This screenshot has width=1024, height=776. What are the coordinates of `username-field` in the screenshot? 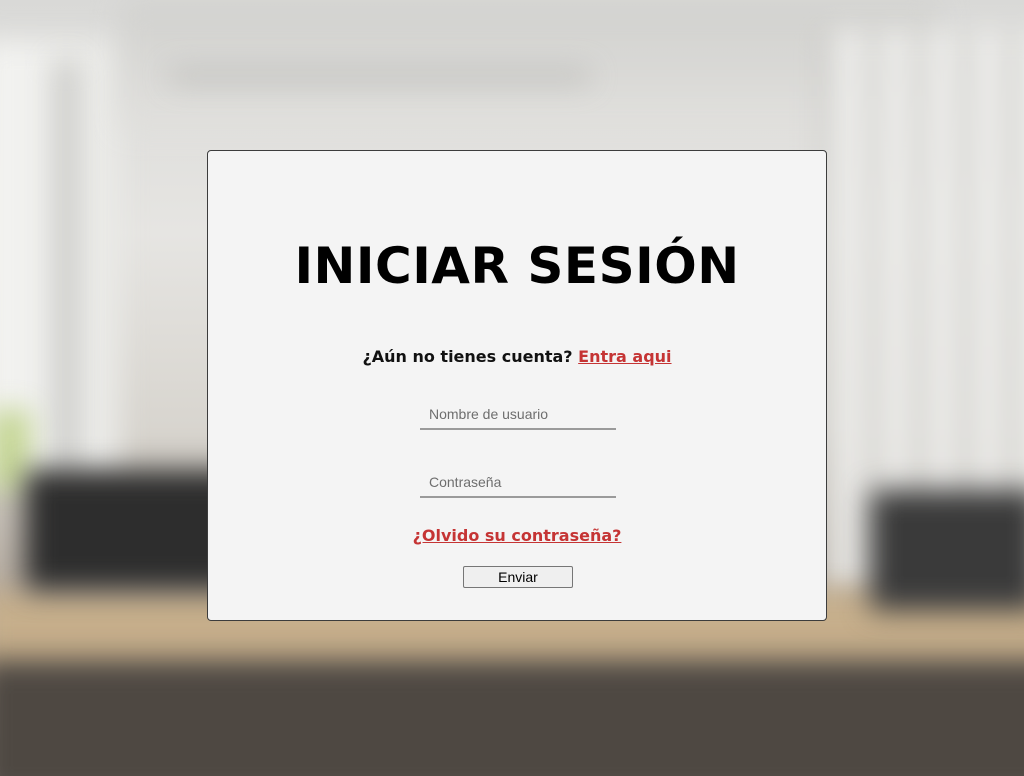 It's located at (518, 415).